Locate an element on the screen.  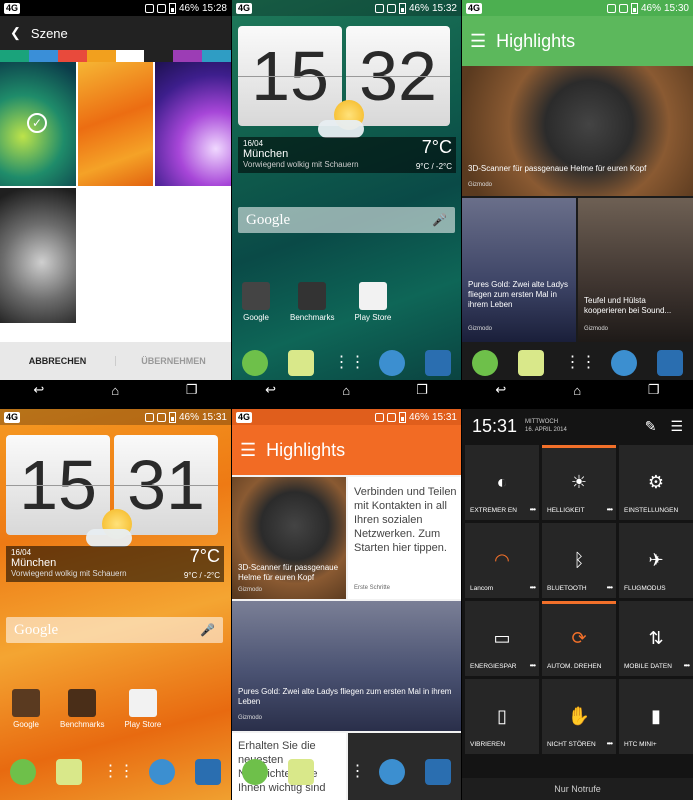
wifi-icon: ◠ is located at coordinates (502, 560).